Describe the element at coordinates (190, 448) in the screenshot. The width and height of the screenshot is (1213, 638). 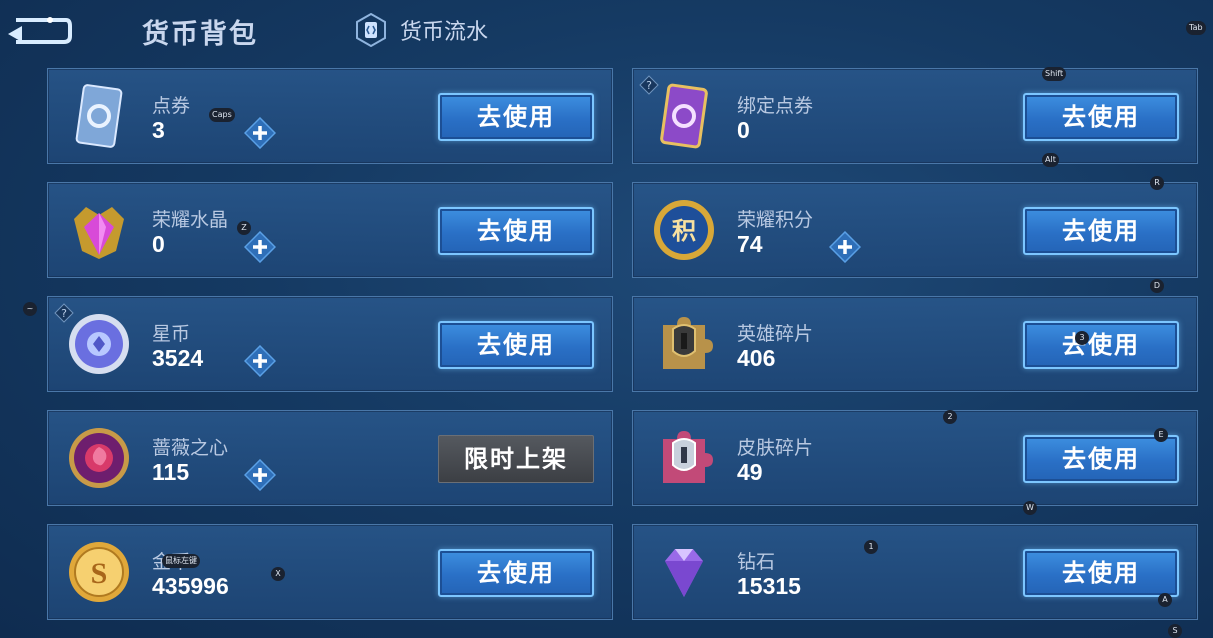
I see `currency-name: 蔷薇之心` at that location.